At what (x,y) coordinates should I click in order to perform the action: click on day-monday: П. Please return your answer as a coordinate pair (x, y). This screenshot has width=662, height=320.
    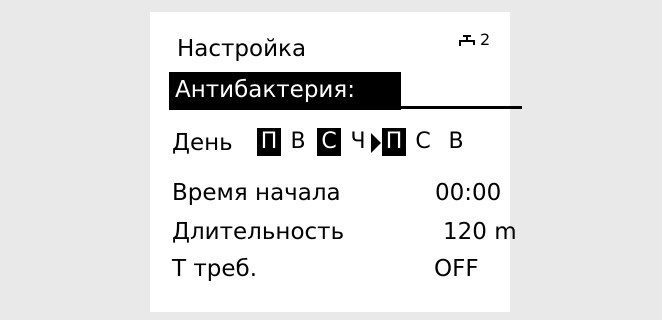
    Looking at the image, I should click on (269, 142).